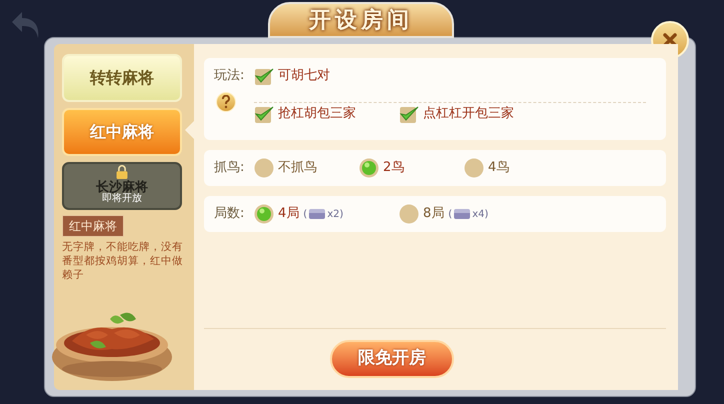  Describe the element at coordinates (123, 261) in the screenshot. I see `description-text: 无字牌，不能吃牌，没有番型都按鸡胡算，红中做赖子` at that location.